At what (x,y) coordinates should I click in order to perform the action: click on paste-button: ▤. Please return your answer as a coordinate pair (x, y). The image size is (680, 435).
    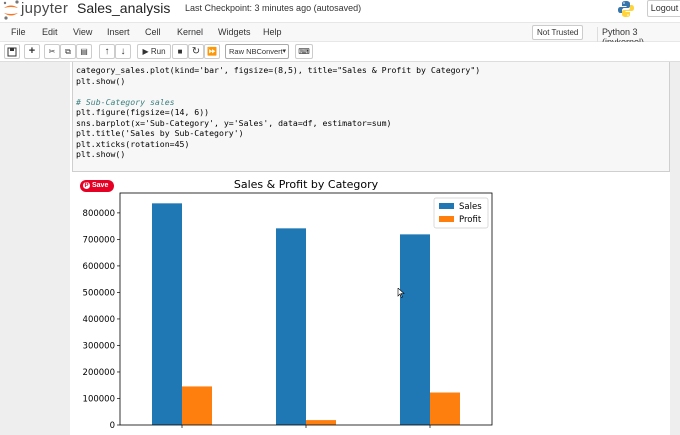
    Looking at the image, I should click on (84, 51).